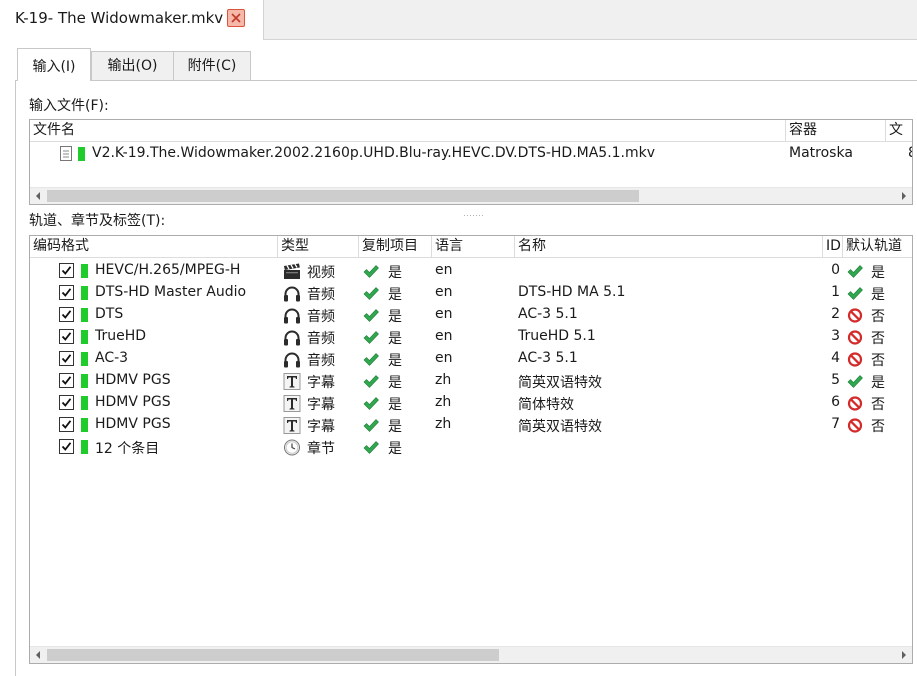 Image resolution: width=917 pixels, height=676 pixels. Describe the element at coordinates (97, 221) in the screenshot. I see `tracks-label: 轨道、章节及标签(T):` at that location.